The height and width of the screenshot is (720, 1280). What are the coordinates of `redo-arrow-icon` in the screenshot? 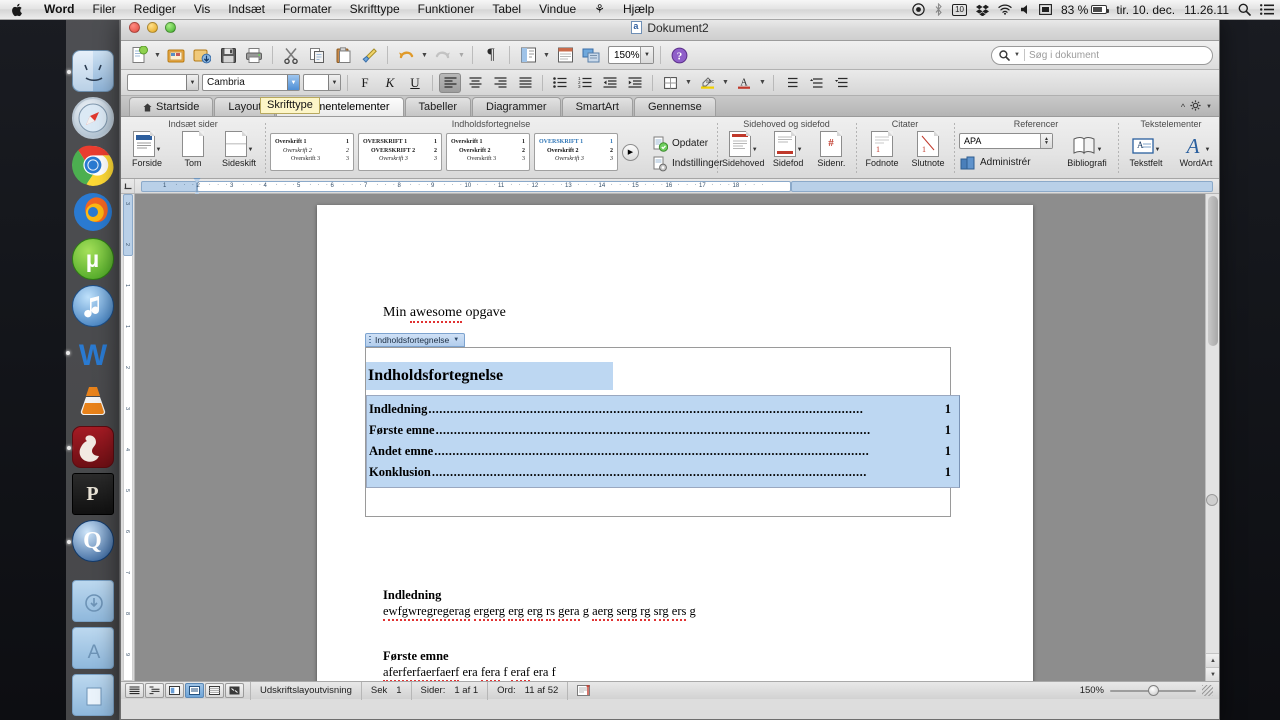 It's located at (443, 55).